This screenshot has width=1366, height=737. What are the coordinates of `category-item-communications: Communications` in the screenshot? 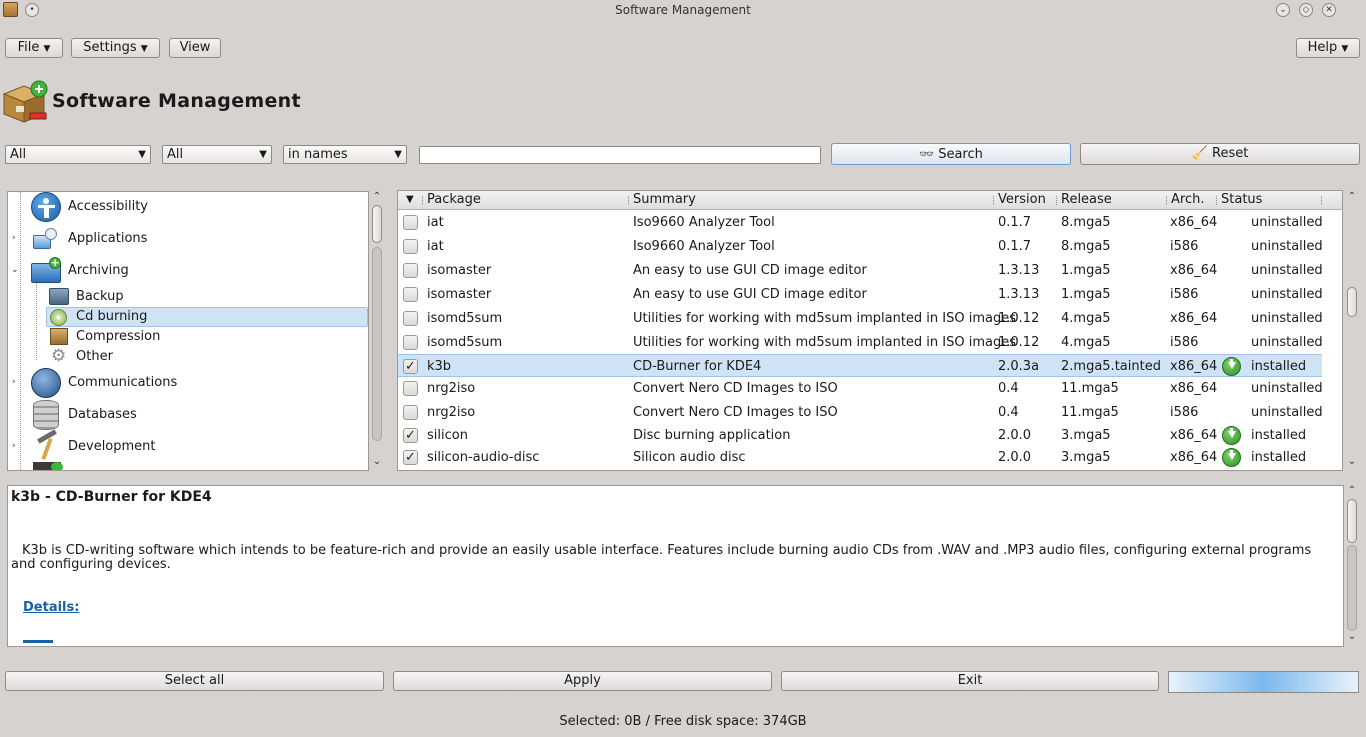 It's located at (122, 383).